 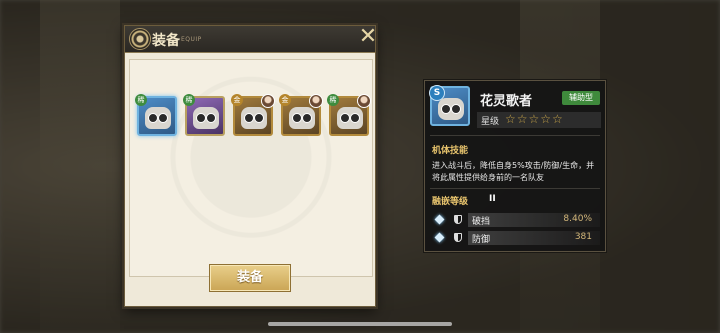 What do you see at coordinates (583, 237) in the screenshot?
I see `stat-value: 381` at bounding box center [583, 237].